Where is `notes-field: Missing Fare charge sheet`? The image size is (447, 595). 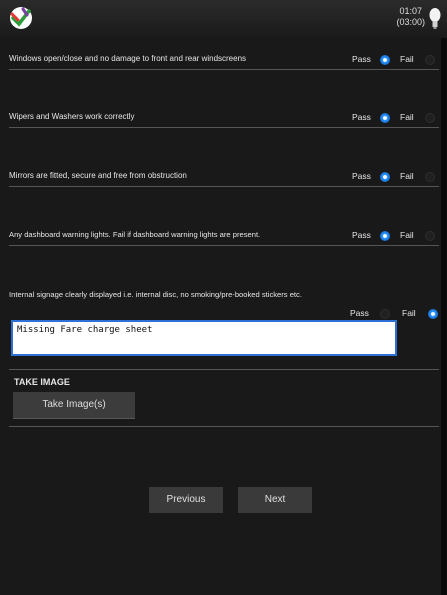
notes-field: Missing Fare charge sheet is located at coordinates (204, 338).